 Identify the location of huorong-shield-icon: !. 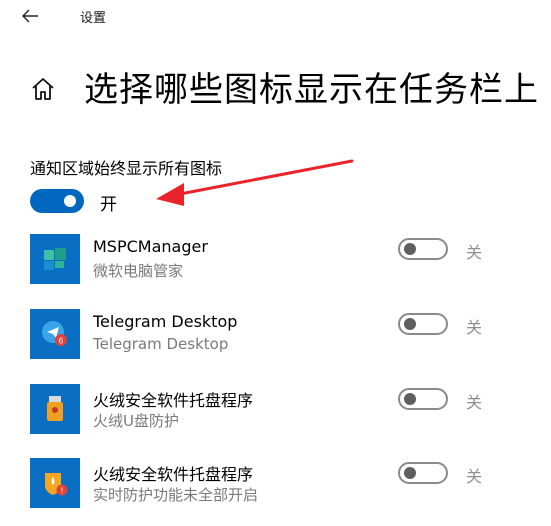
(56, 484).